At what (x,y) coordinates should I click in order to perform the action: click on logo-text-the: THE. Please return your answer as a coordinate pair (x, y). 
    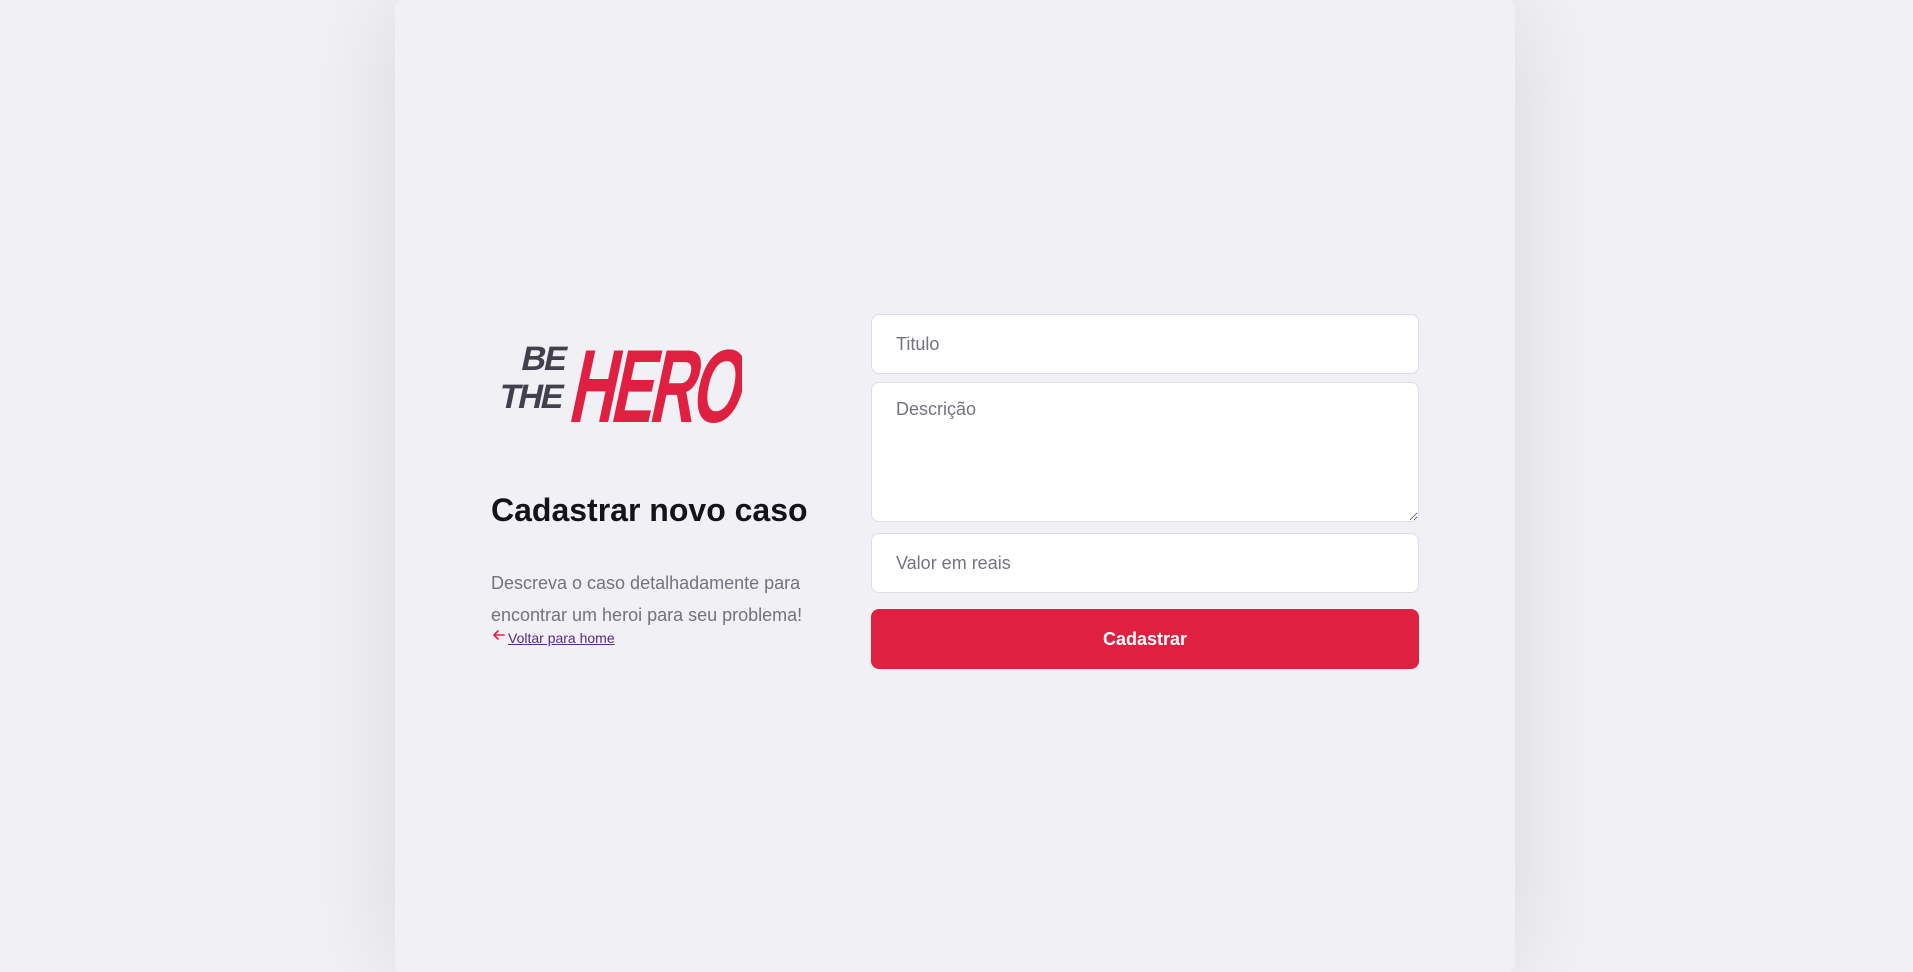
    Looking at the image, I should click on (531, 397).